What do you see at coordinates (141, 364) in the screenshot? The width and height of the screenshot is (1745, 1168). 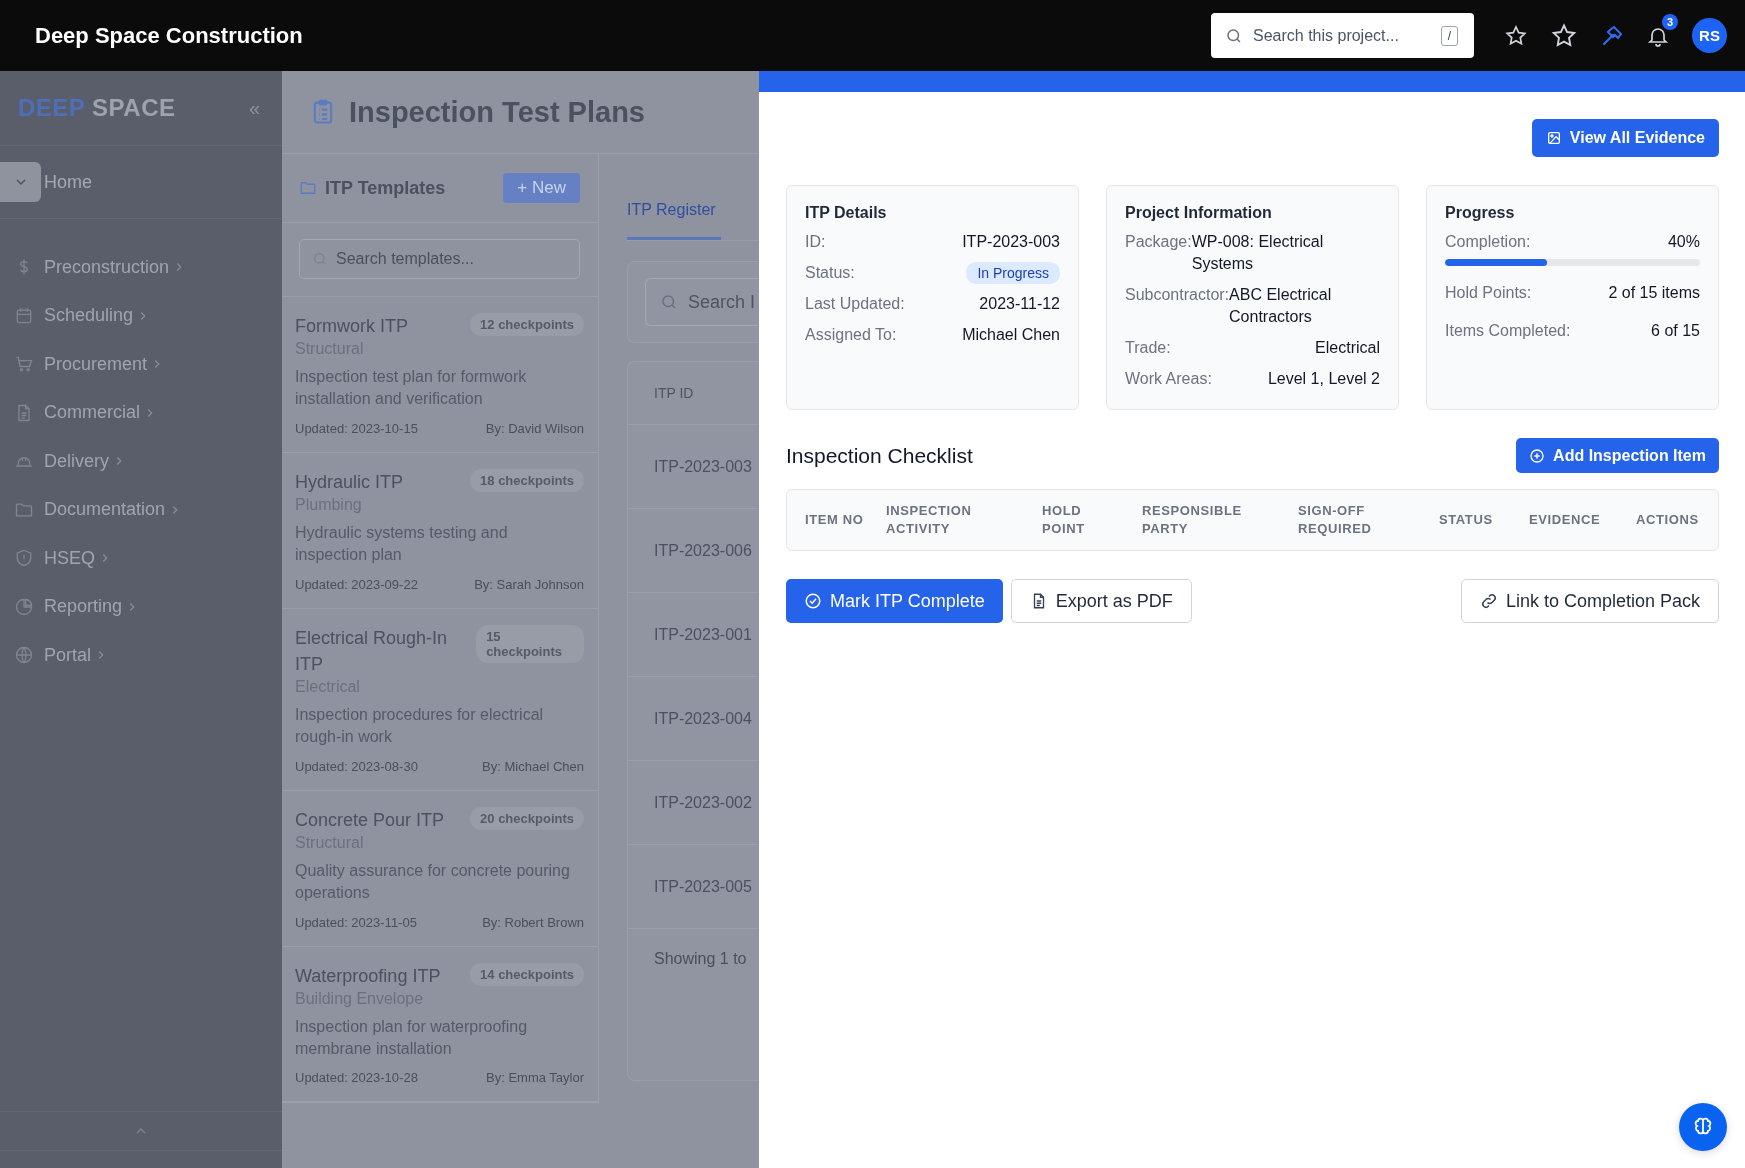 I see `nav-item: Procurement` at bounding box center [141, 364].